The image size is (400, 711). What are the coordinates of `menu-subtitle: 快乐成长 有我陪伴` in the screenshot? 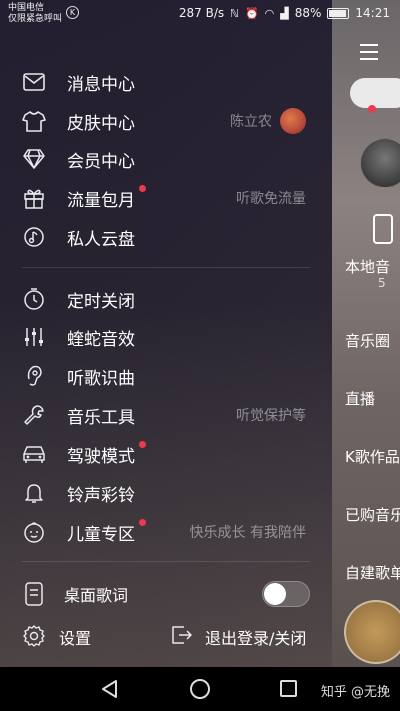 It's located at (247, 533).